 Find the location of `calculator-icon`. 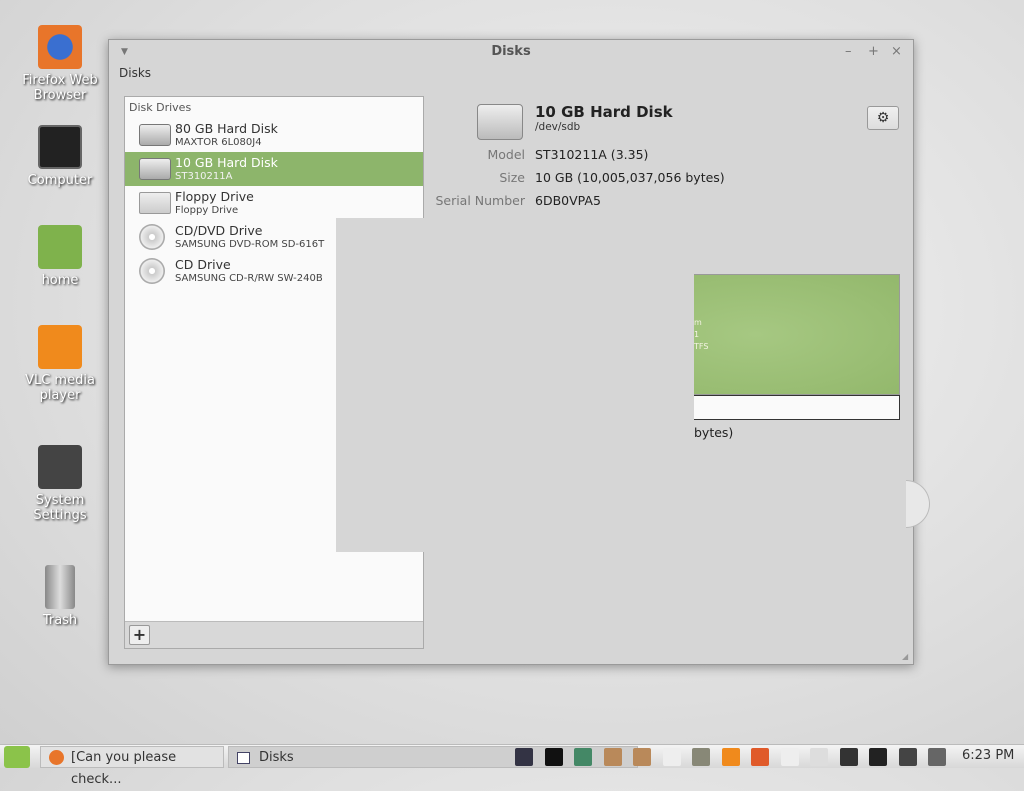

calculator-icon is located at coordinates (819, 757).